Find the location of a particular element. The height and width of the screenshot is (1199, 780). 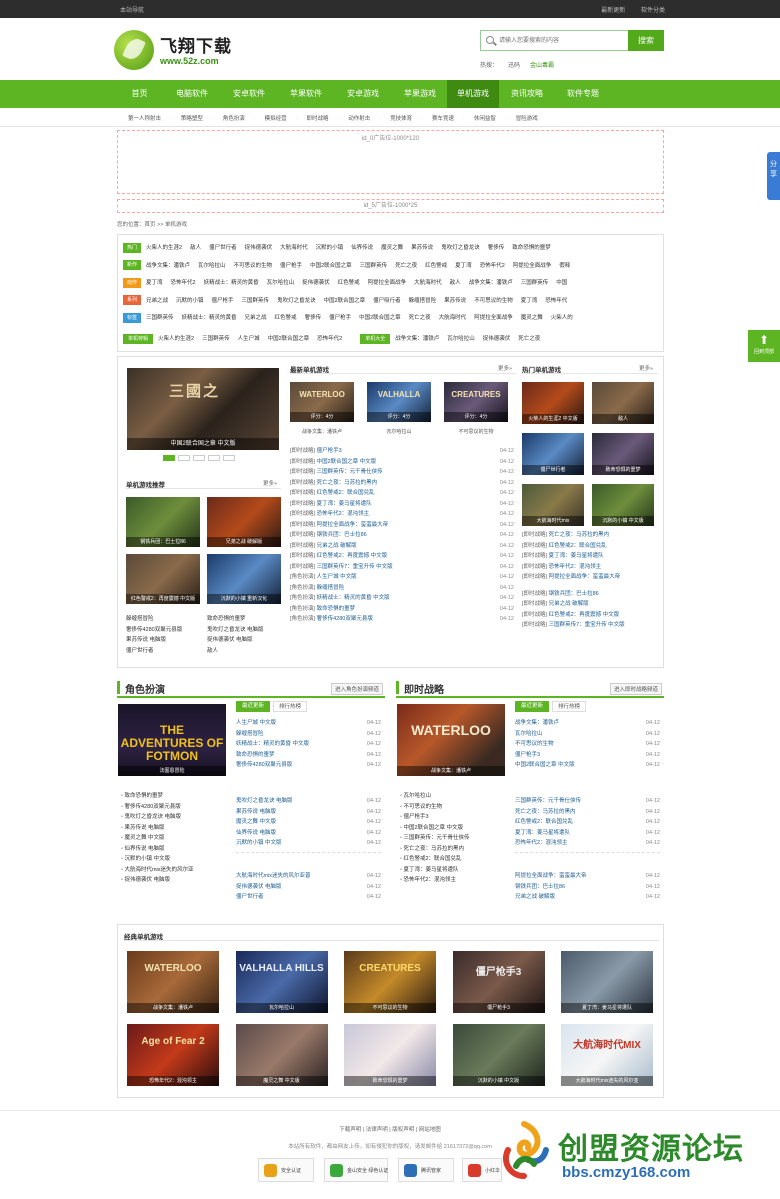

rec-more-link: 更多» is located at coordinates (270, 483).